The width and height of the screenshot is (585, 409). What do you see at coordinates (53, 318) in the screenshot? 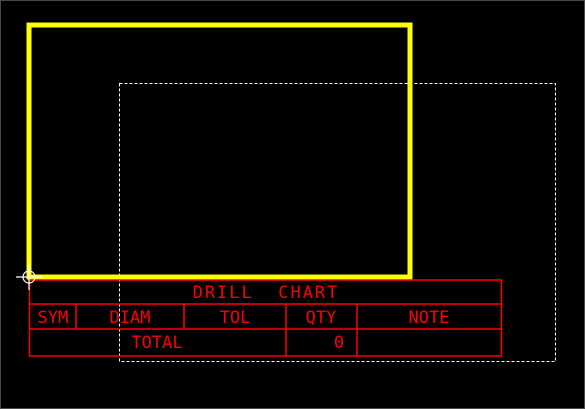
I see `drill-chart-col-sym: SYM` at bounding box center [53, 318].